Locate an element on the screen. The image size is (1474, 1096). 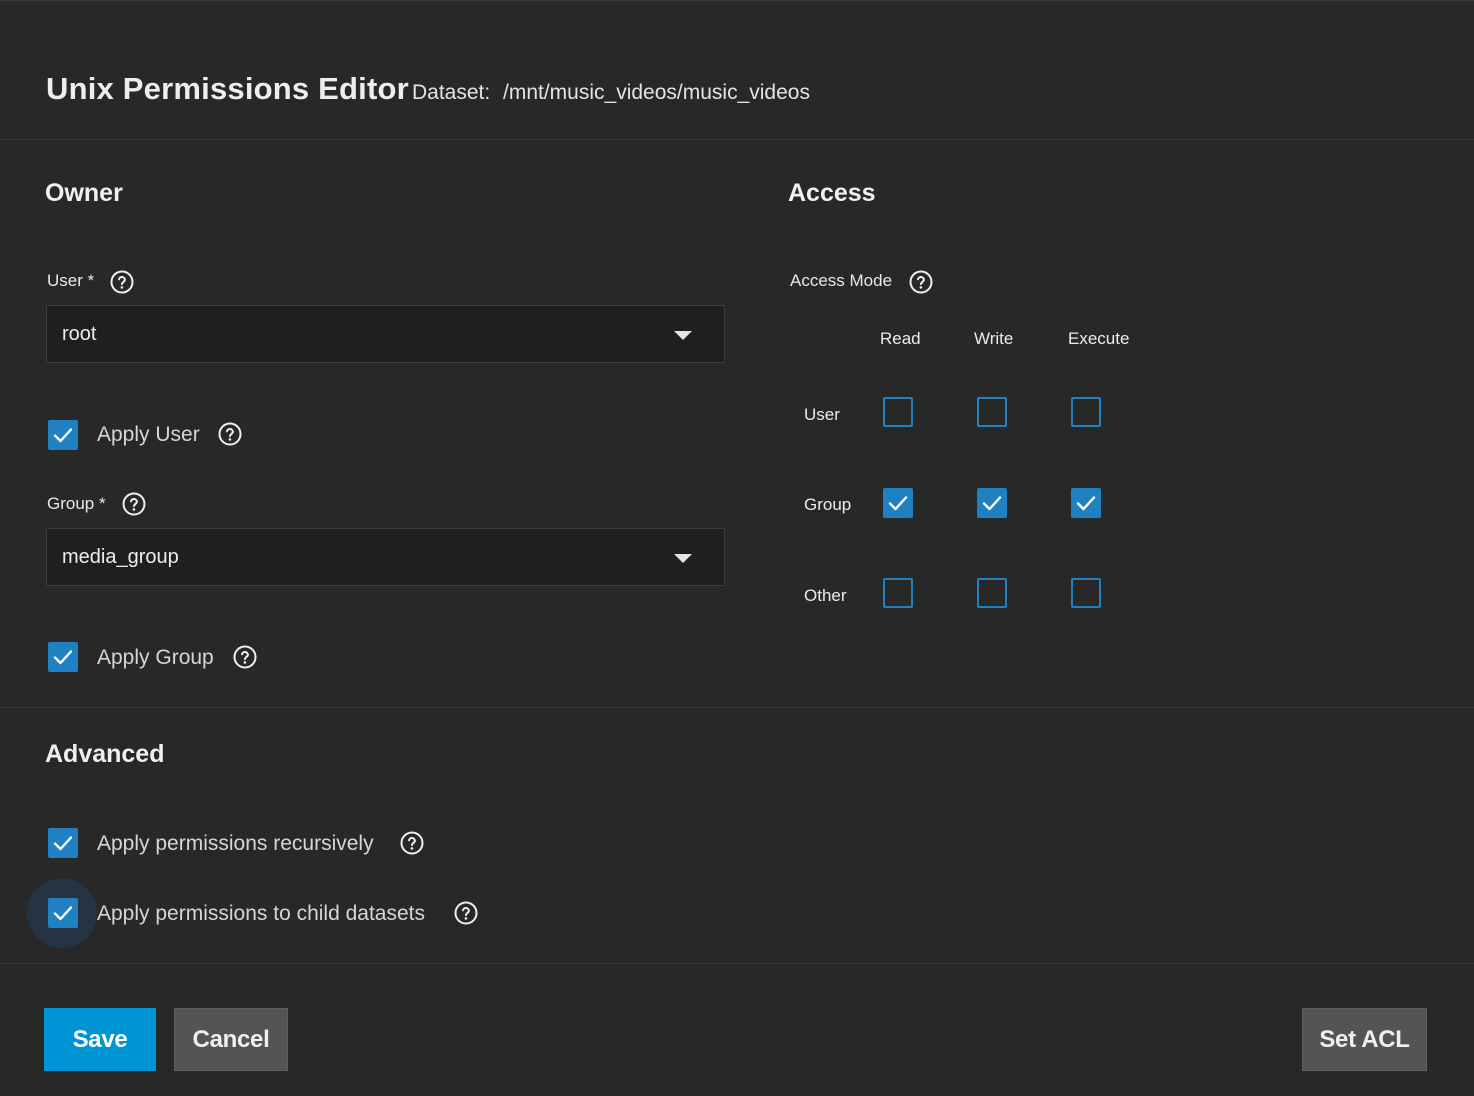
user-select: root is located at coordinates (385, 334).